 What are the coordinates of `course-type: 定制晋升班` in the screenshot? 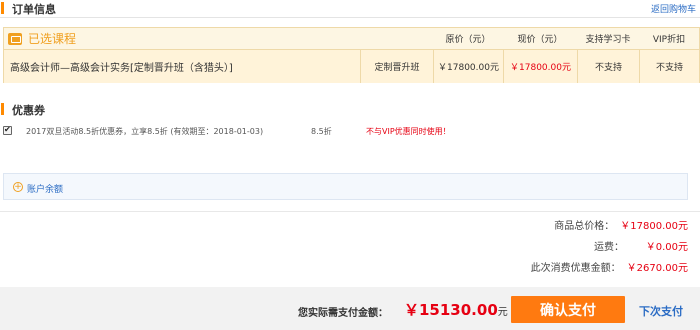 It's located at (396, 66).